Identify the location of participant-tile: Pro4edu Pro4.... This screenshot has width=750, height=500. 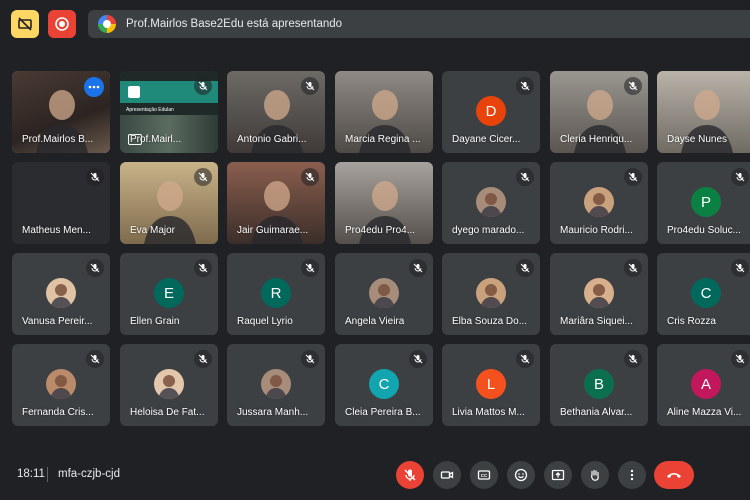
(384, 203).